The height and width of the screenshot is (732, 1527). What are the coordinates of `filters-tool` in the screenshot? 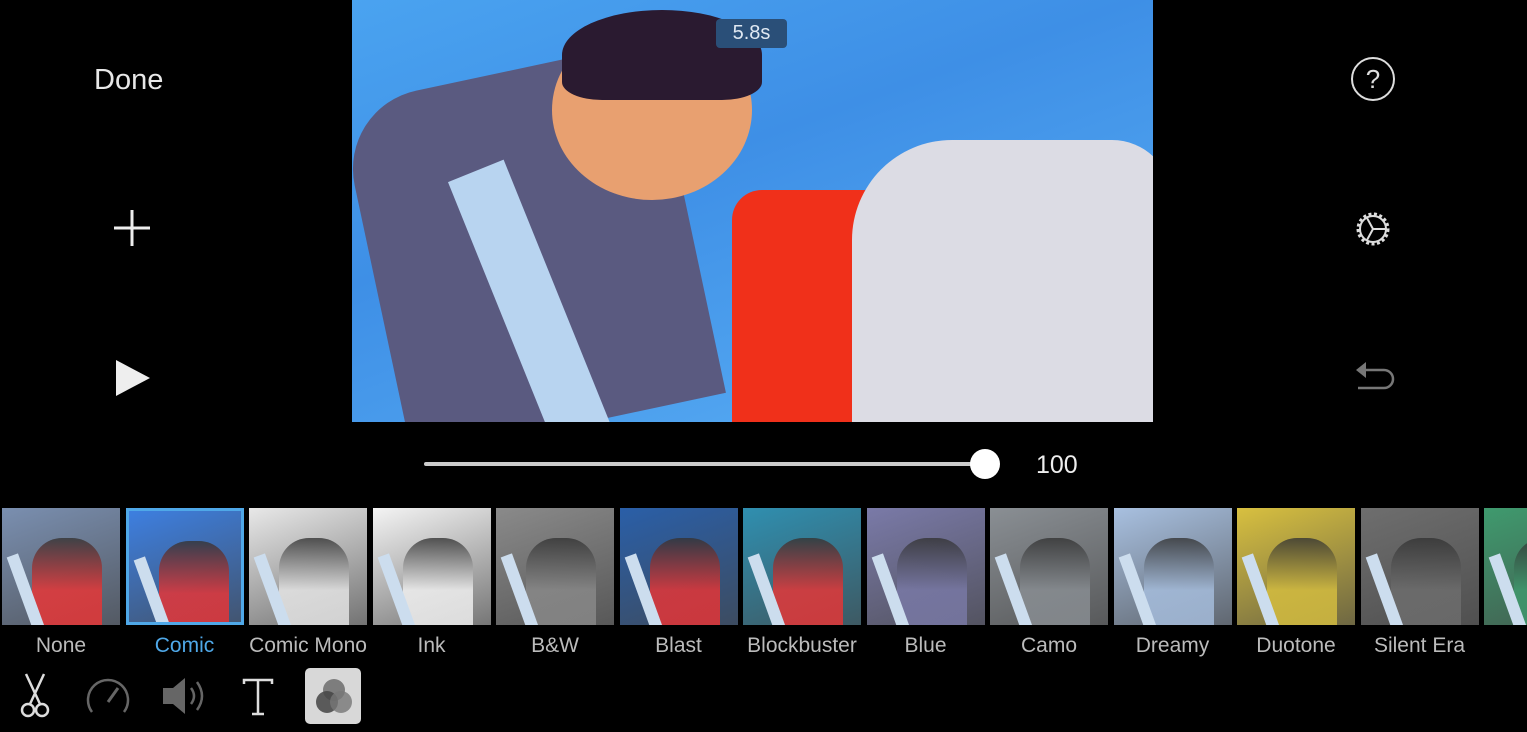 It's located at (333, 696).